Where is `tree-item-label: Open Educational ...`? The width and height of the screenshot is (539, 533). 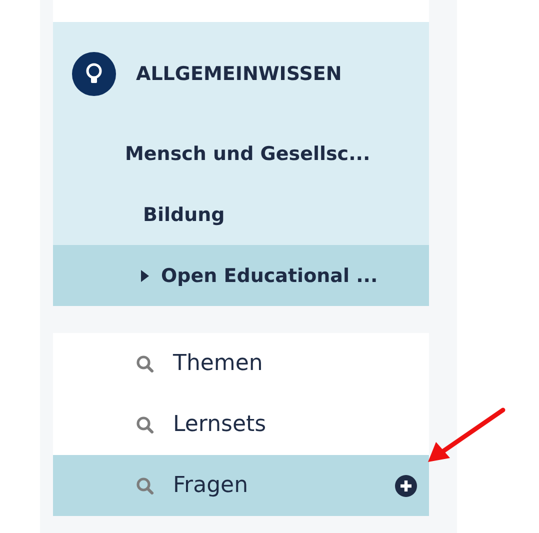 tree-item-label: Open Educational ... is located at coordinates (269, 275).